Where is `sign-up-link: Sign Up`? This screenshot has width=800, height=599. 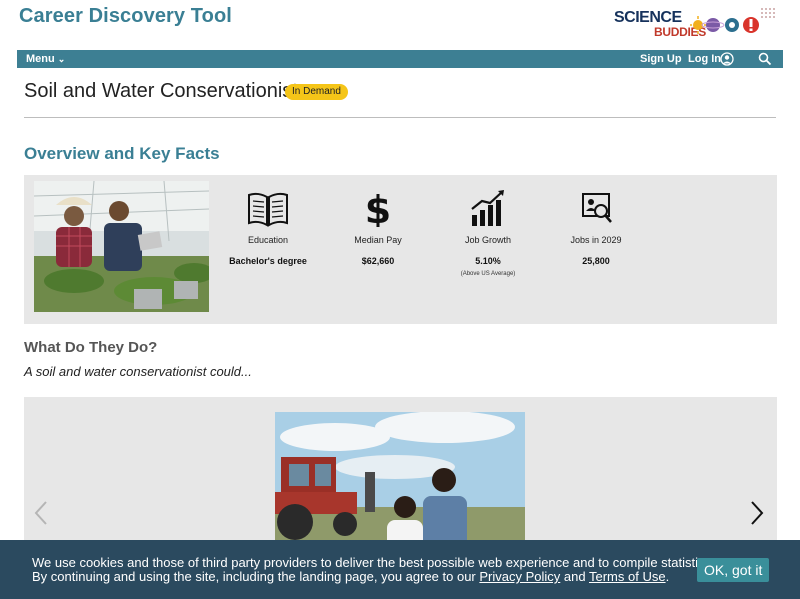
sign-up-link: Sign Up is located at coordinates (661, 59).